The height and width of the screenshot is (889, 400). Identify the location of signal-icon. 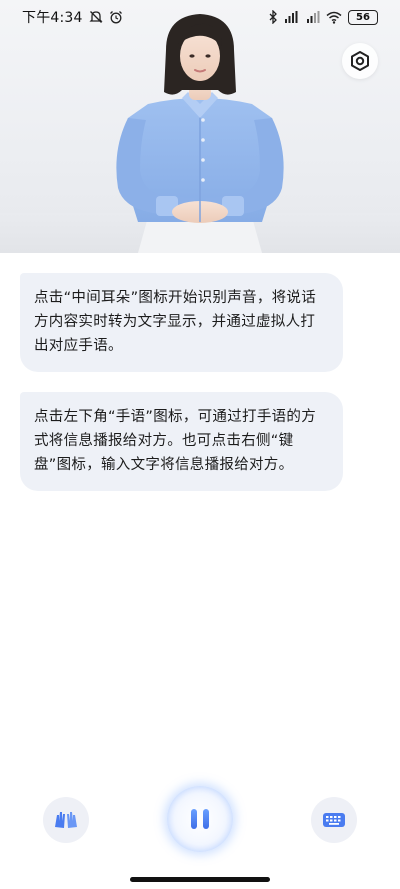
(313, 17).